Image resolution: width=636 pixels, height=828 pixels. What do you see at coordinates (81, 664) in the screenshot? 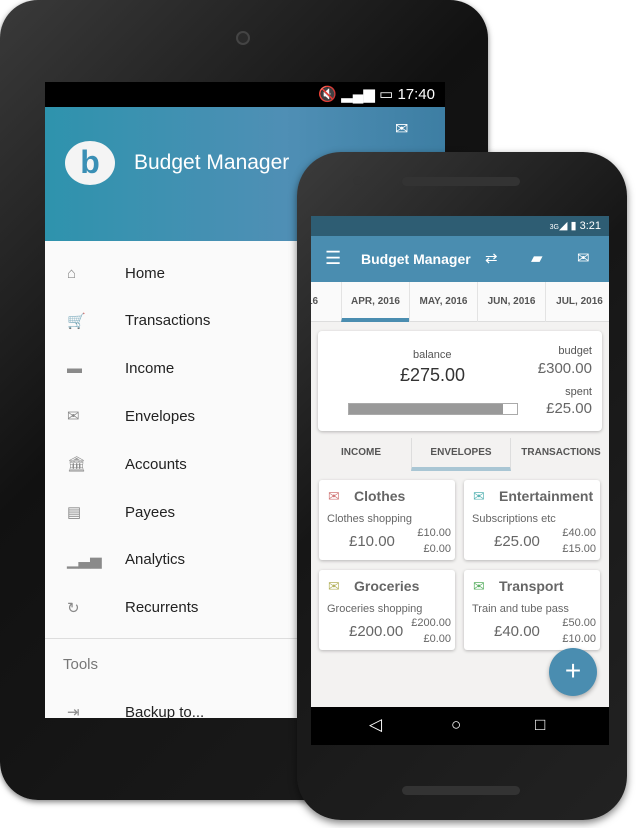
I see `tools-heading: Tools` at bounding box center [81, 664].